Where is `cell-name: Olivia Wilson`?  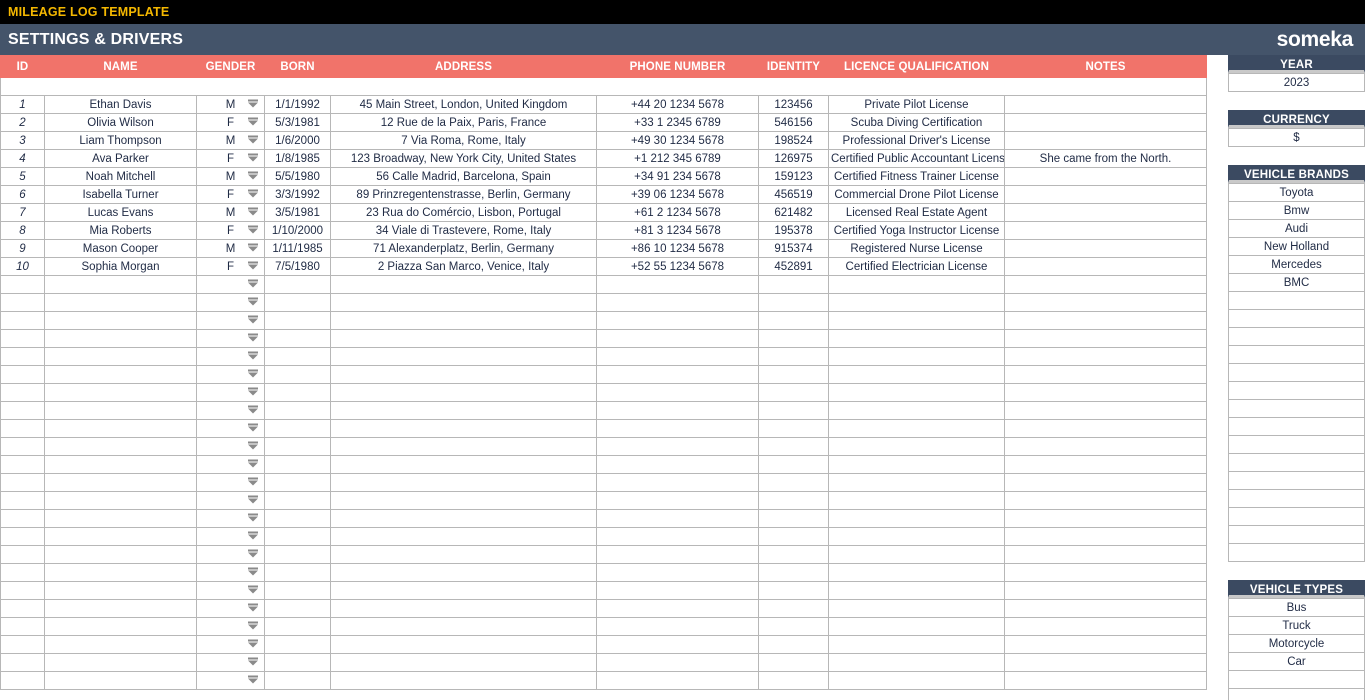 cell-name: Olivia Wilson is located at coordinates (120, 122).